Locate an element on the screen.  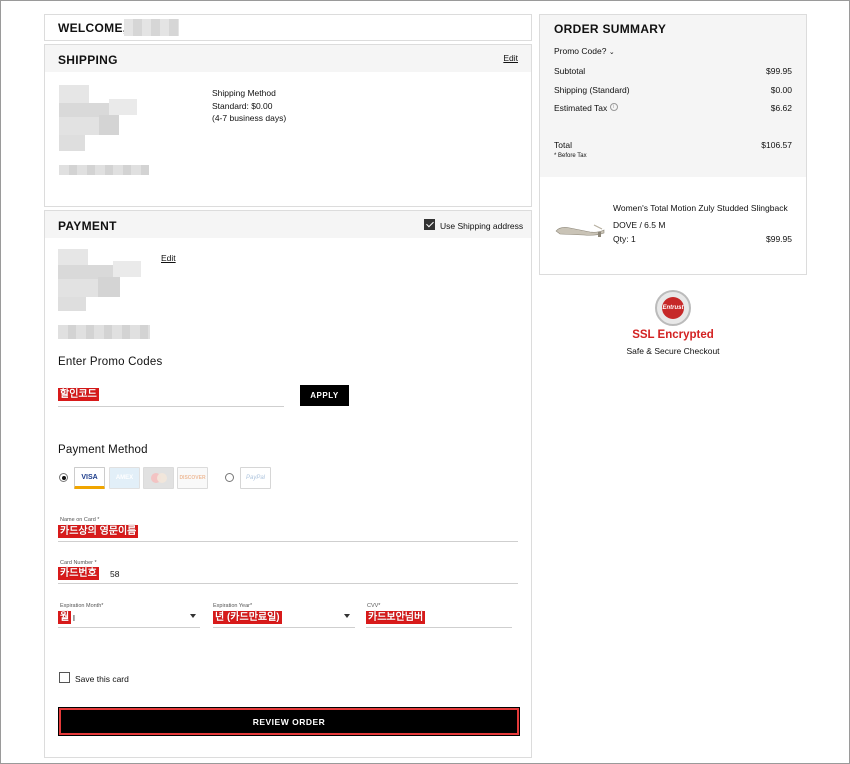
entrust-seal-icon: Entrust is located at coordinates (673, 308).